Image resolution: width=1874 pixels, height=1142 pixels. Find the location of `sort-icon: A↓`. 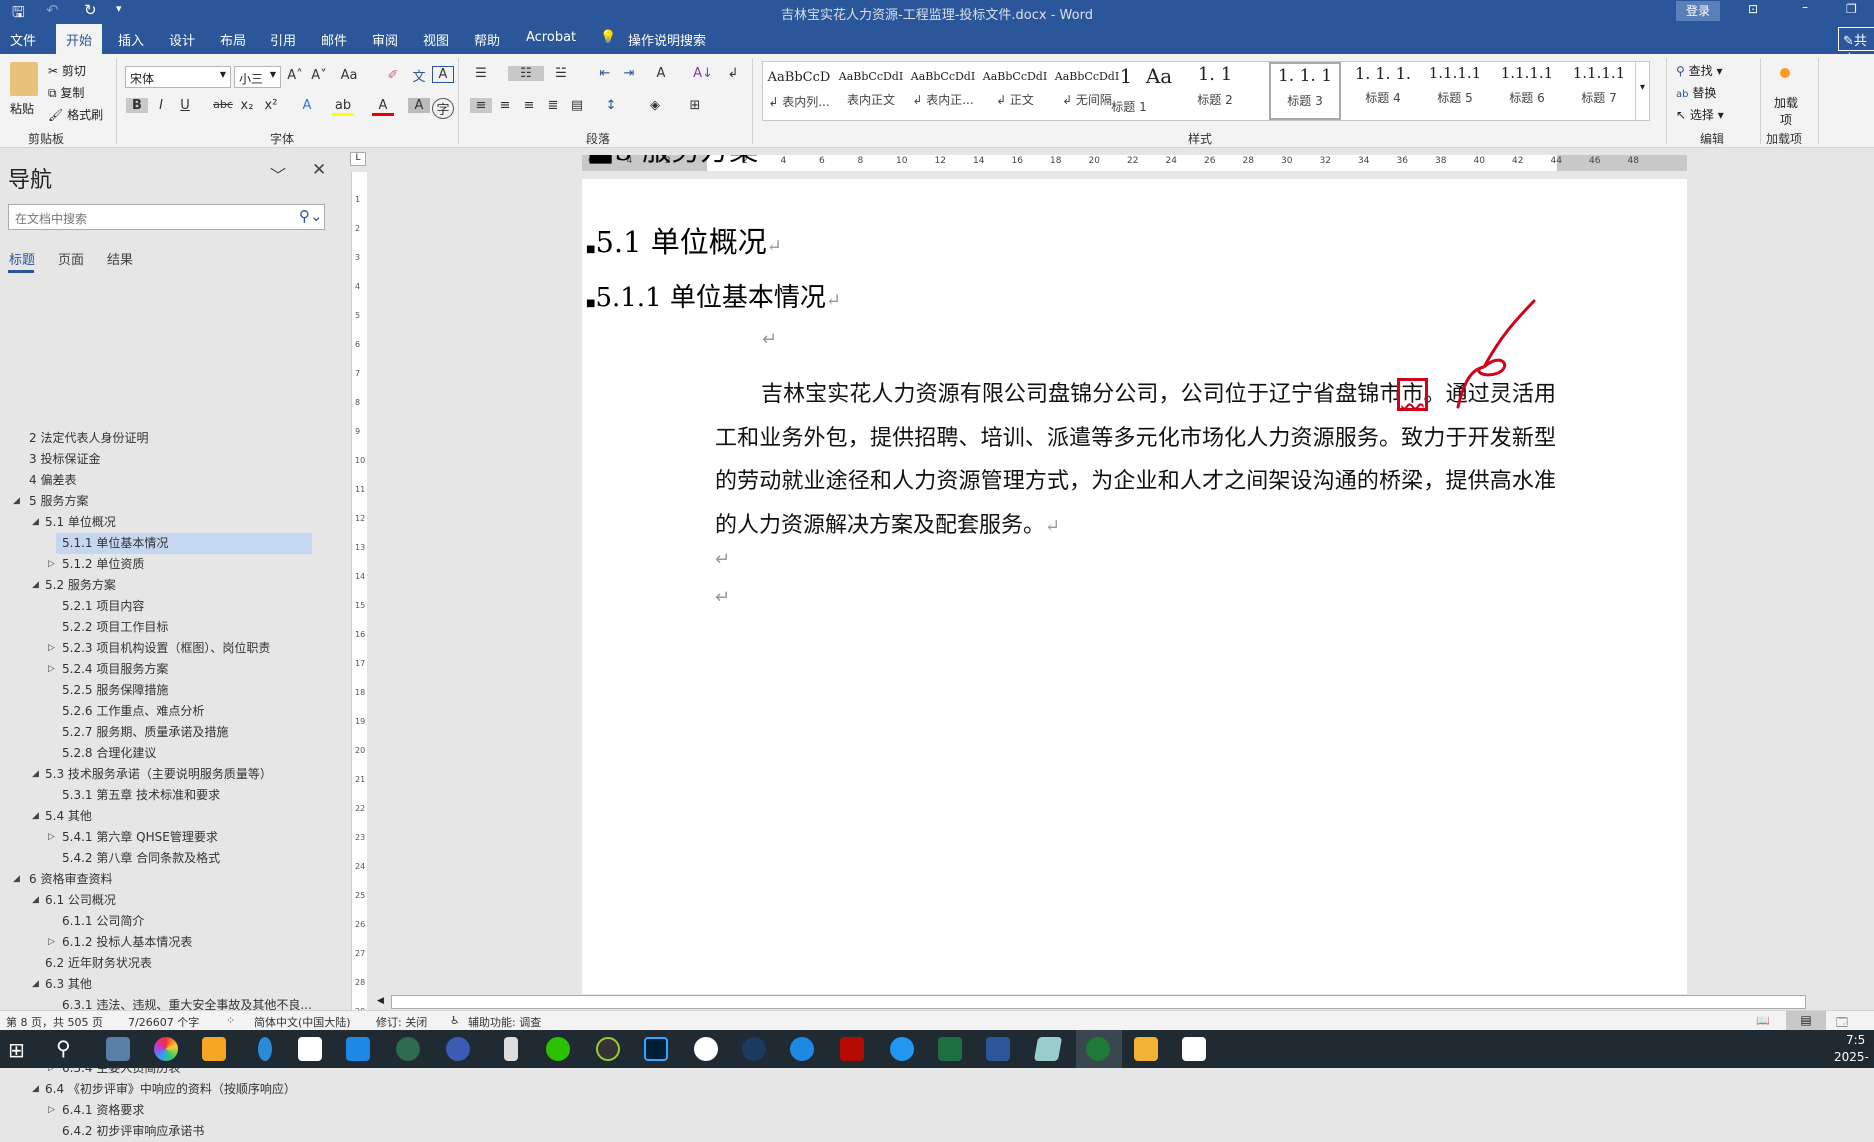

sort-icon: A↓ is located at coordinates (703, 73).